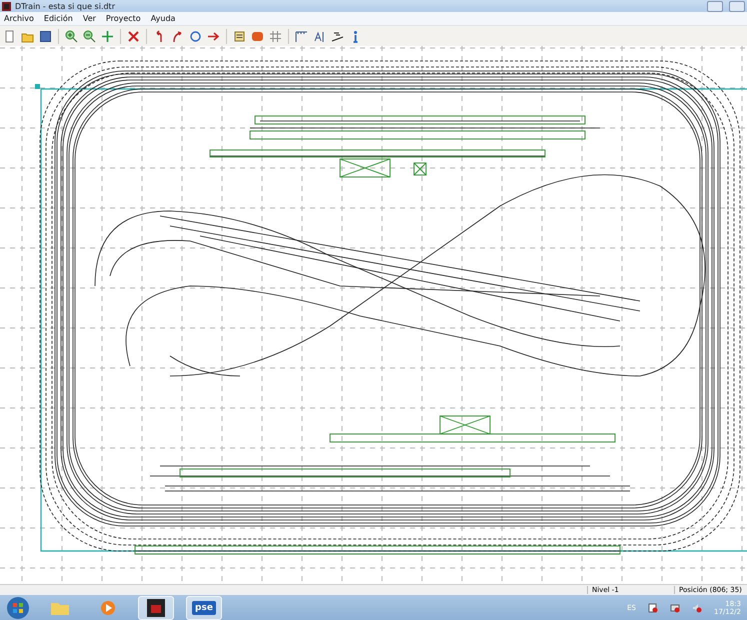 This screenshot has height=620, width=747. What do you see at coordinates (58, 18) in the screenshot?
I see `menu-item: Edición` at bounding box center [58, 18].